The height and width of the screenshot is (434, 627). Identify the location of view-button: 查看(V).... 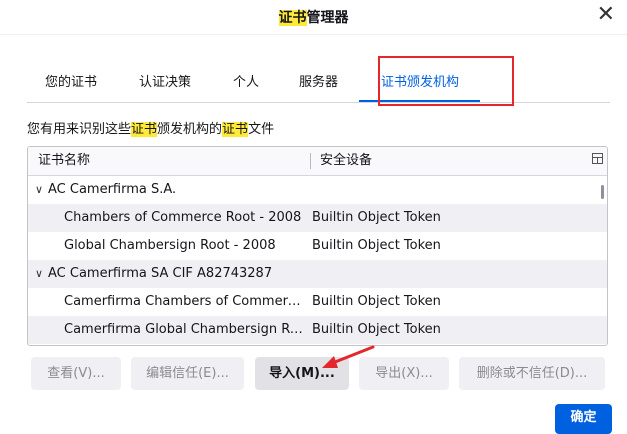
(76, 373).